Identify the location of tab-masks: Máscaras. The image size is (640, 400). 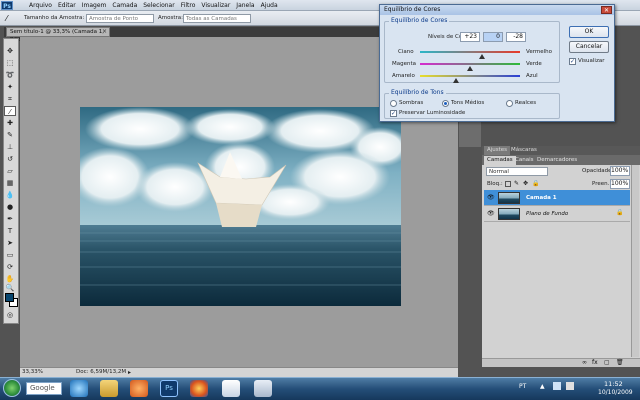
(524, 150).